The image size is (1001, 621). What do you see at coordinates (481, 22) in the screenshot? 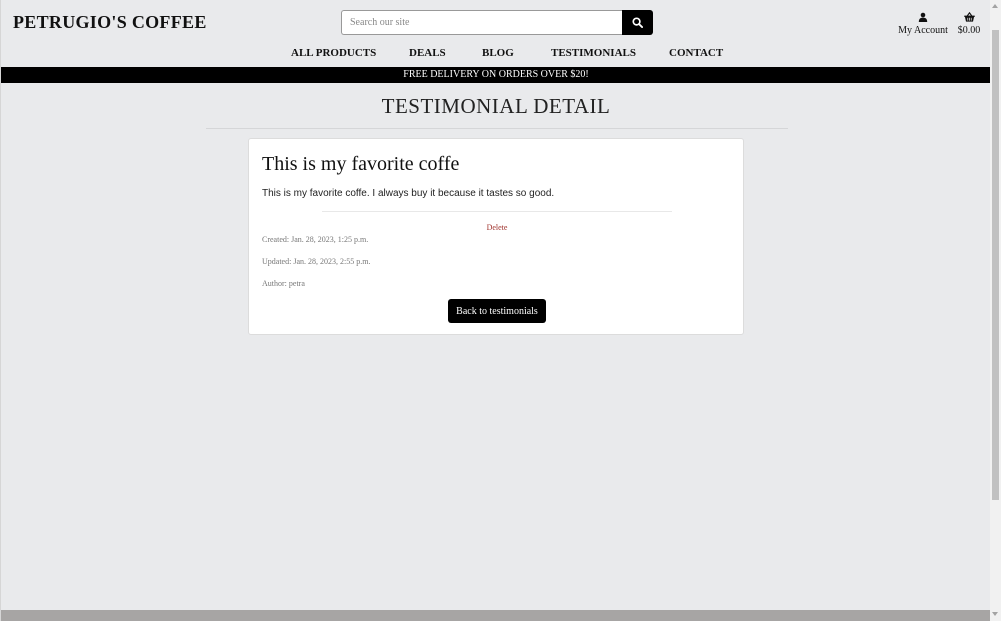
I see `search-input` at bounding box center [481, 22].